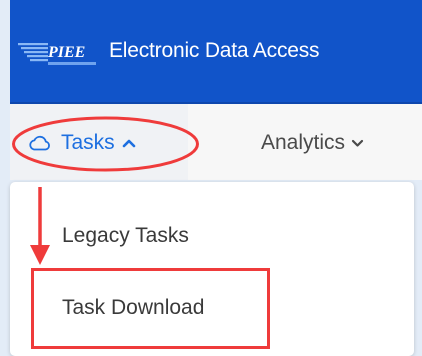  Describe the element at coordinates (125, 236) in the screenshot. I see `menu-item-legacy-tasks: Legacy Tasks` at that location.